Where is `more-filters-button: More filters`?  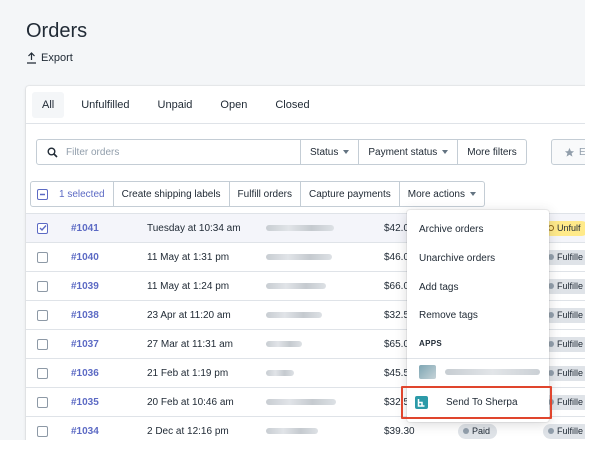
more-filters-button: More filters is located at coordinates (492, 152).